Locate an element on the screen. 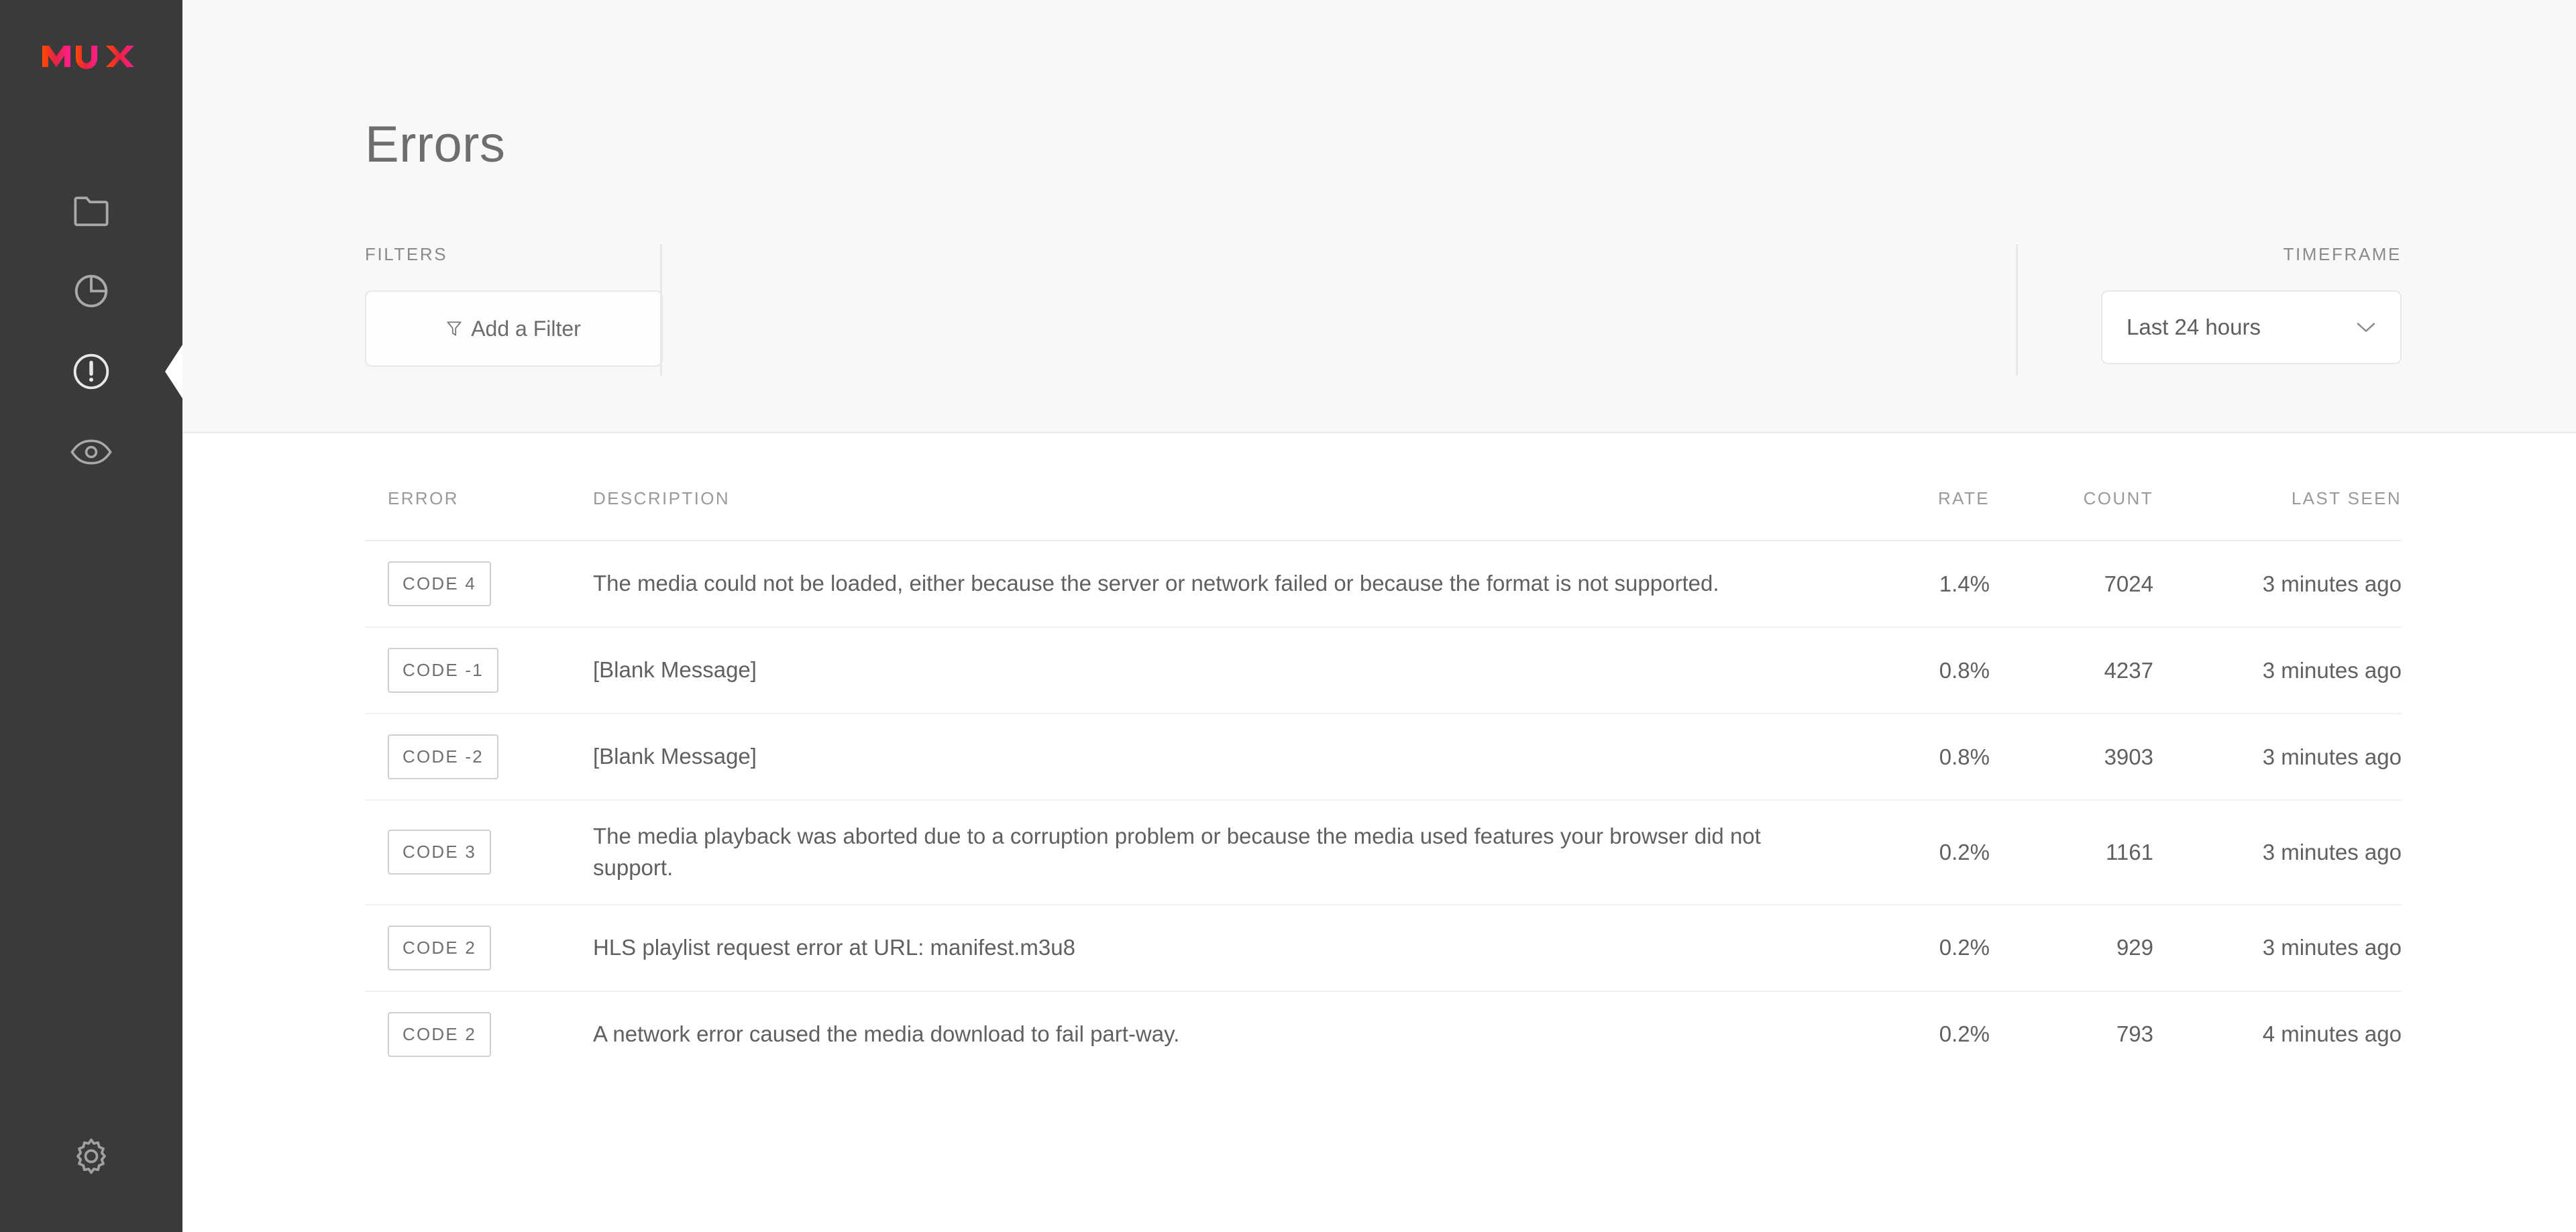  chevron-down-icon is located at coordinates (2366, 327).